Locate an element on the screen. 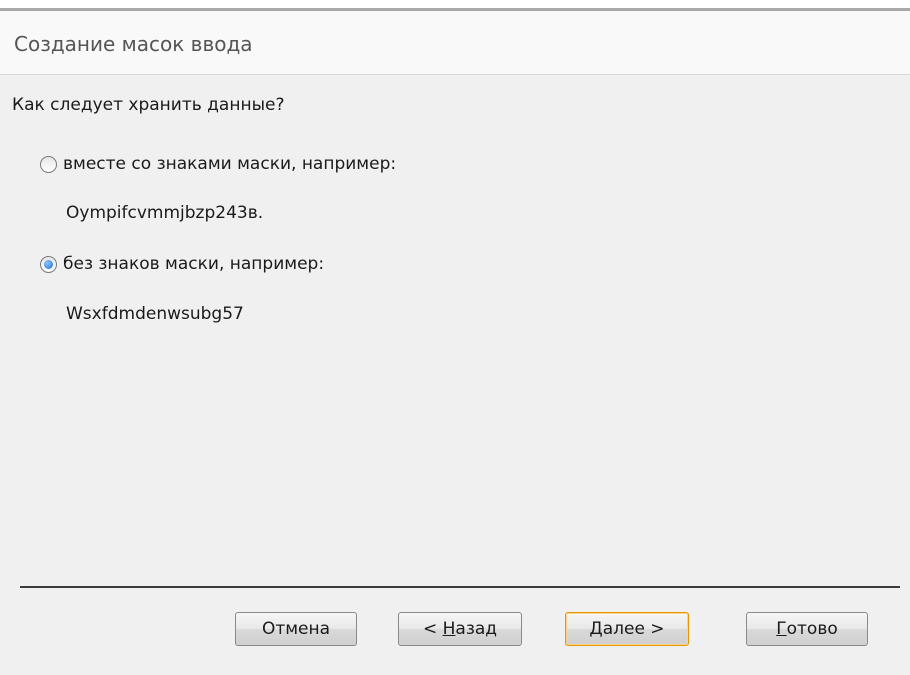 Image resolution: width=910 pixels, height=675 pixels. radio-option-label: вместе со знаками маски, например: is located at coordinates (229, 164).